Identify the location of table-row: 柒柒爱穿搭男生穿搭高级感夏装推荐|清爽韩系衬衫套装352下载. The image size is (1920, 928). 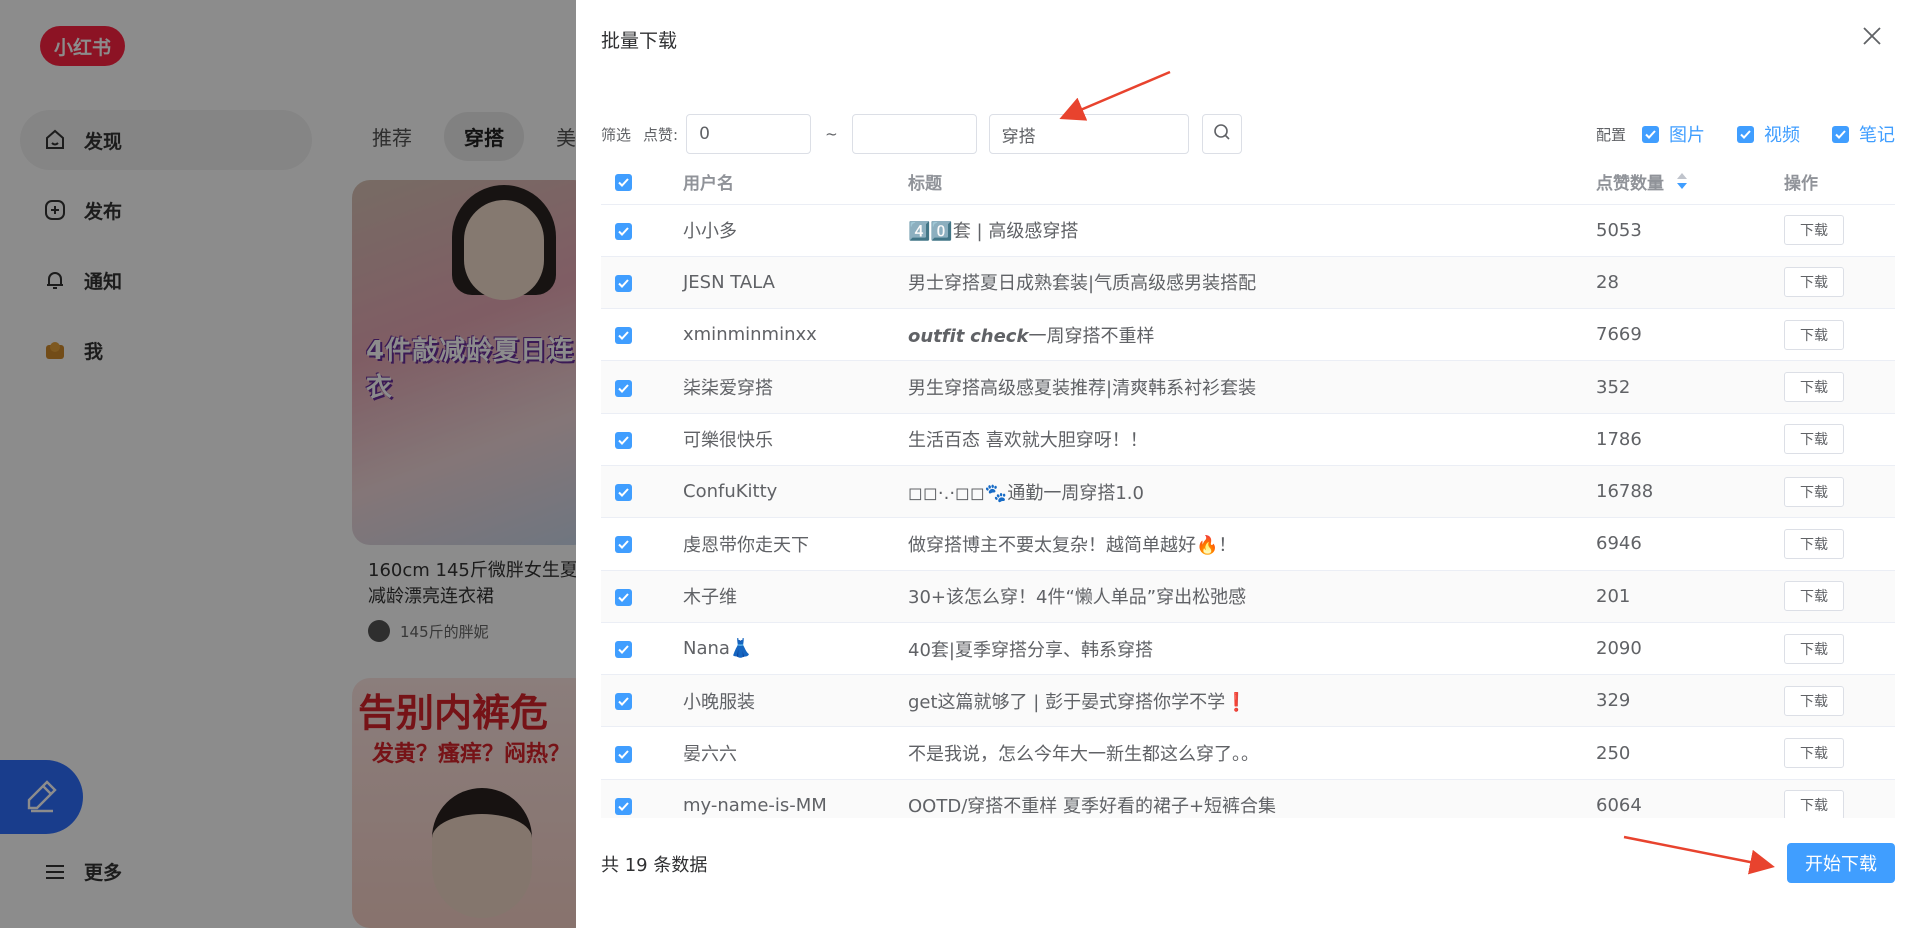
(1248, 387).